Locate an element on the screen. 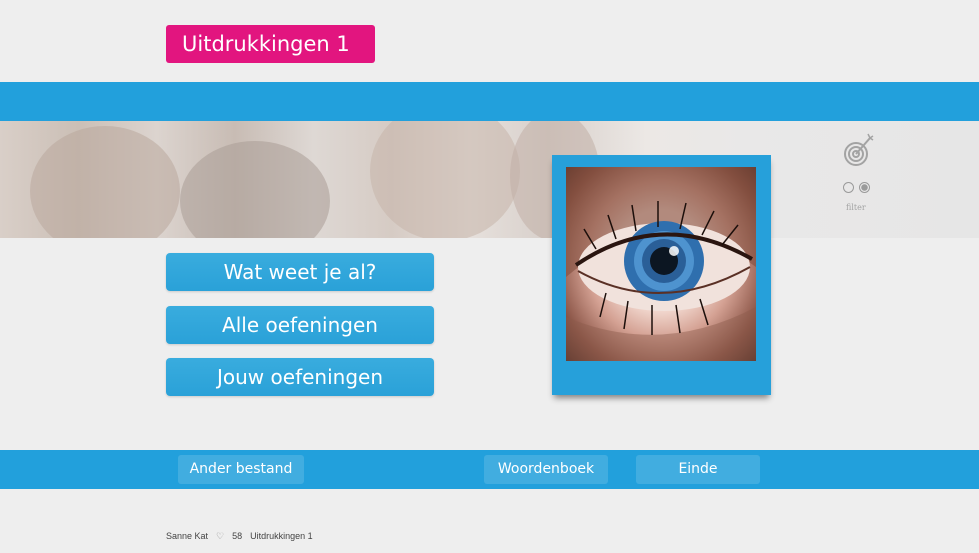  footer-status: Sanne Kat ♡ 58 Uitdrukkingen 1 is located at coordinates (243, 536).